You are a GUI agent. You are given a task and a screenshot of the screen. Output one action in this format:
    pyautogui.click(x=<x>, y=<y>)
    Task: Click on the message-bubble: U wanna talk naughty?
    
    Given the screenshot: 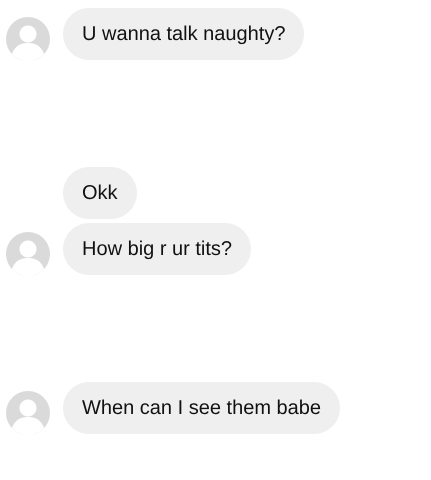 What is the action you would take?
    pyautogui.click(x=183, y=34)
    